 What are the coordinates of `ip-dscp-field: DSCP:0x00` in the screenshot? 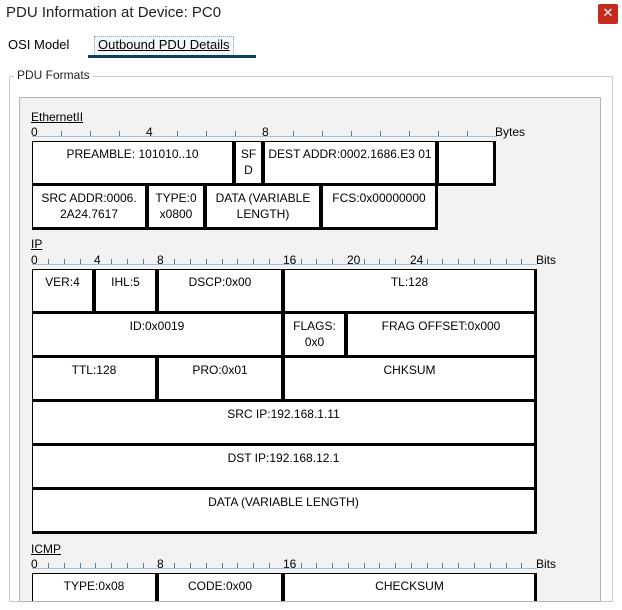 It's located at (221, 291).